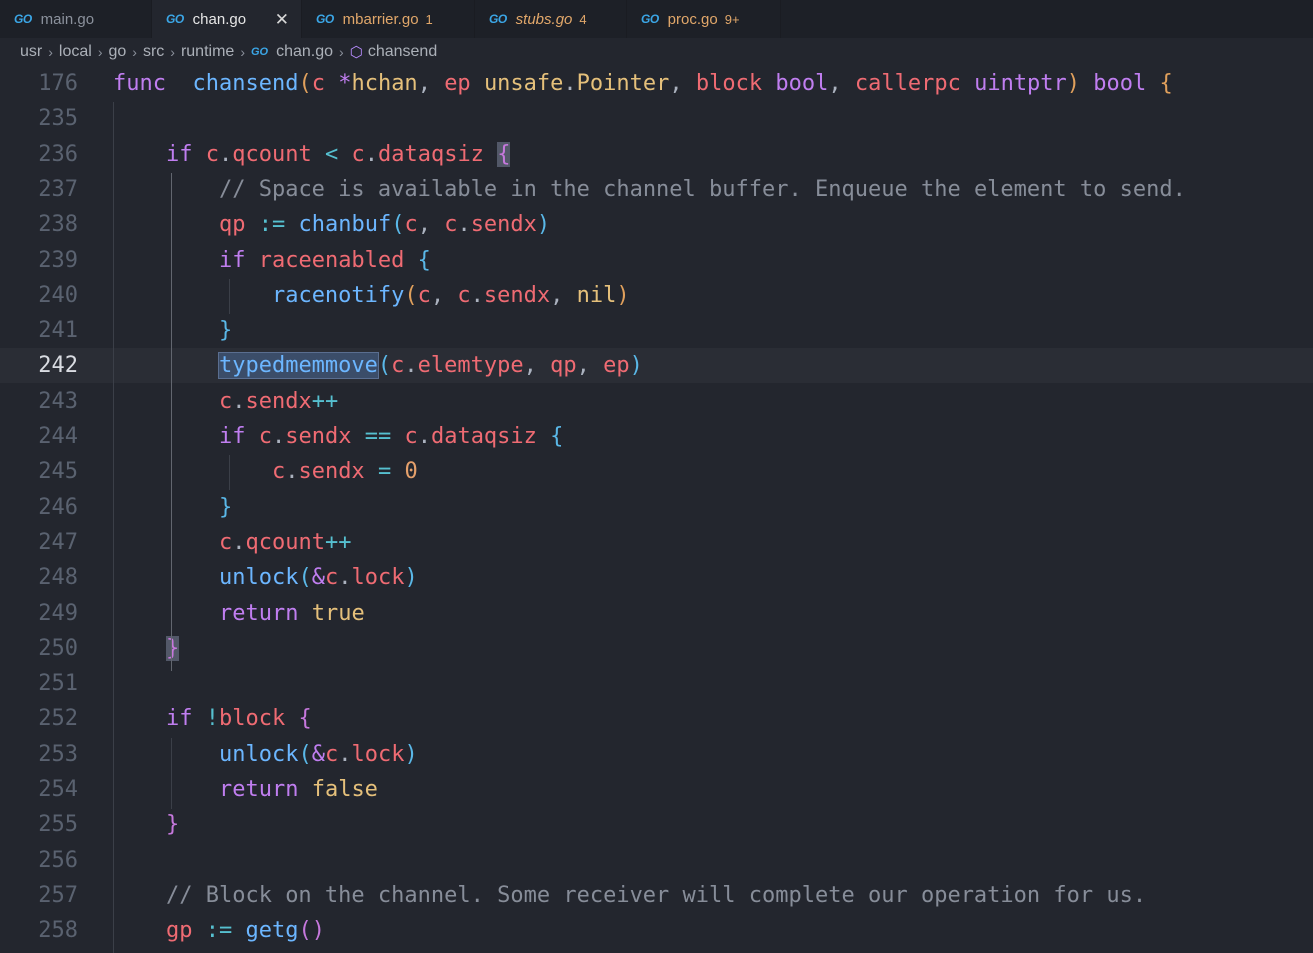 The height and width of the screenshot is (953, 1313). What do you see at coordinates (58, 542) in the screenshot?
I see `line-number: 247` at bounding box center [58, 542].